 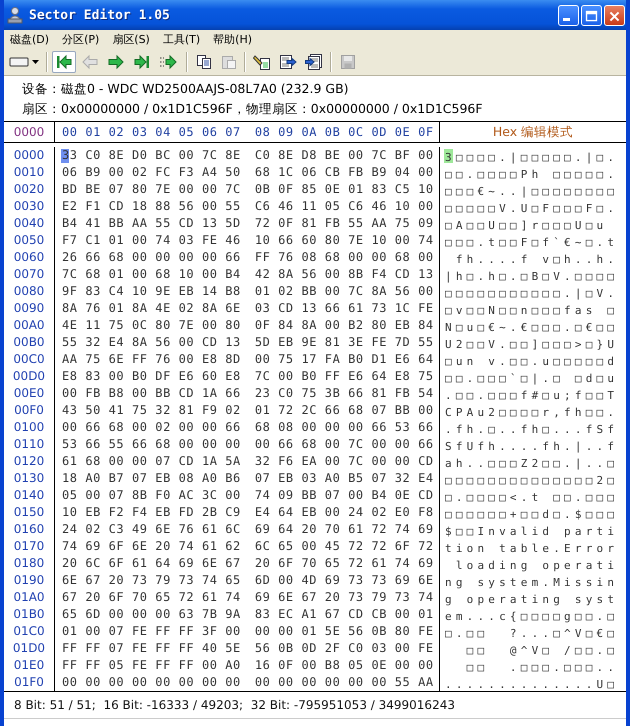 What do you see at coordinates (344, 257) in the screenshot?
I see `hex-bytes: FF 76 08 68 00 00 68 00` at bounding box center [344, 257].